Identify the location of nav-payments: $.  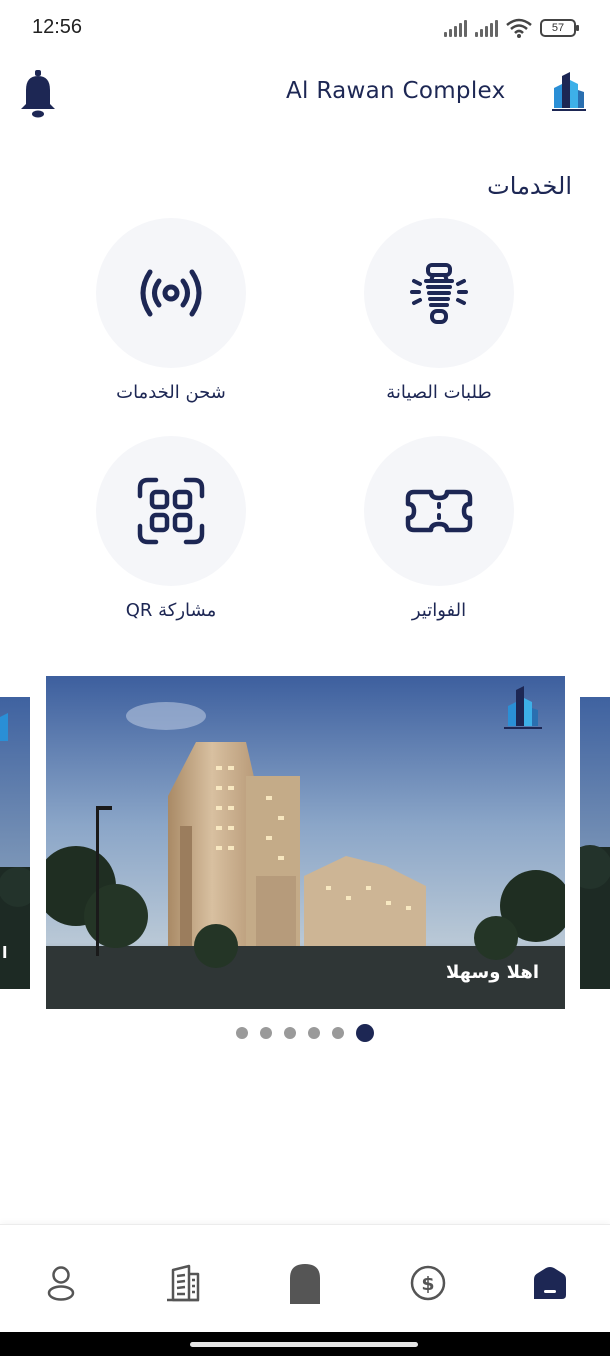
(428, 1283).